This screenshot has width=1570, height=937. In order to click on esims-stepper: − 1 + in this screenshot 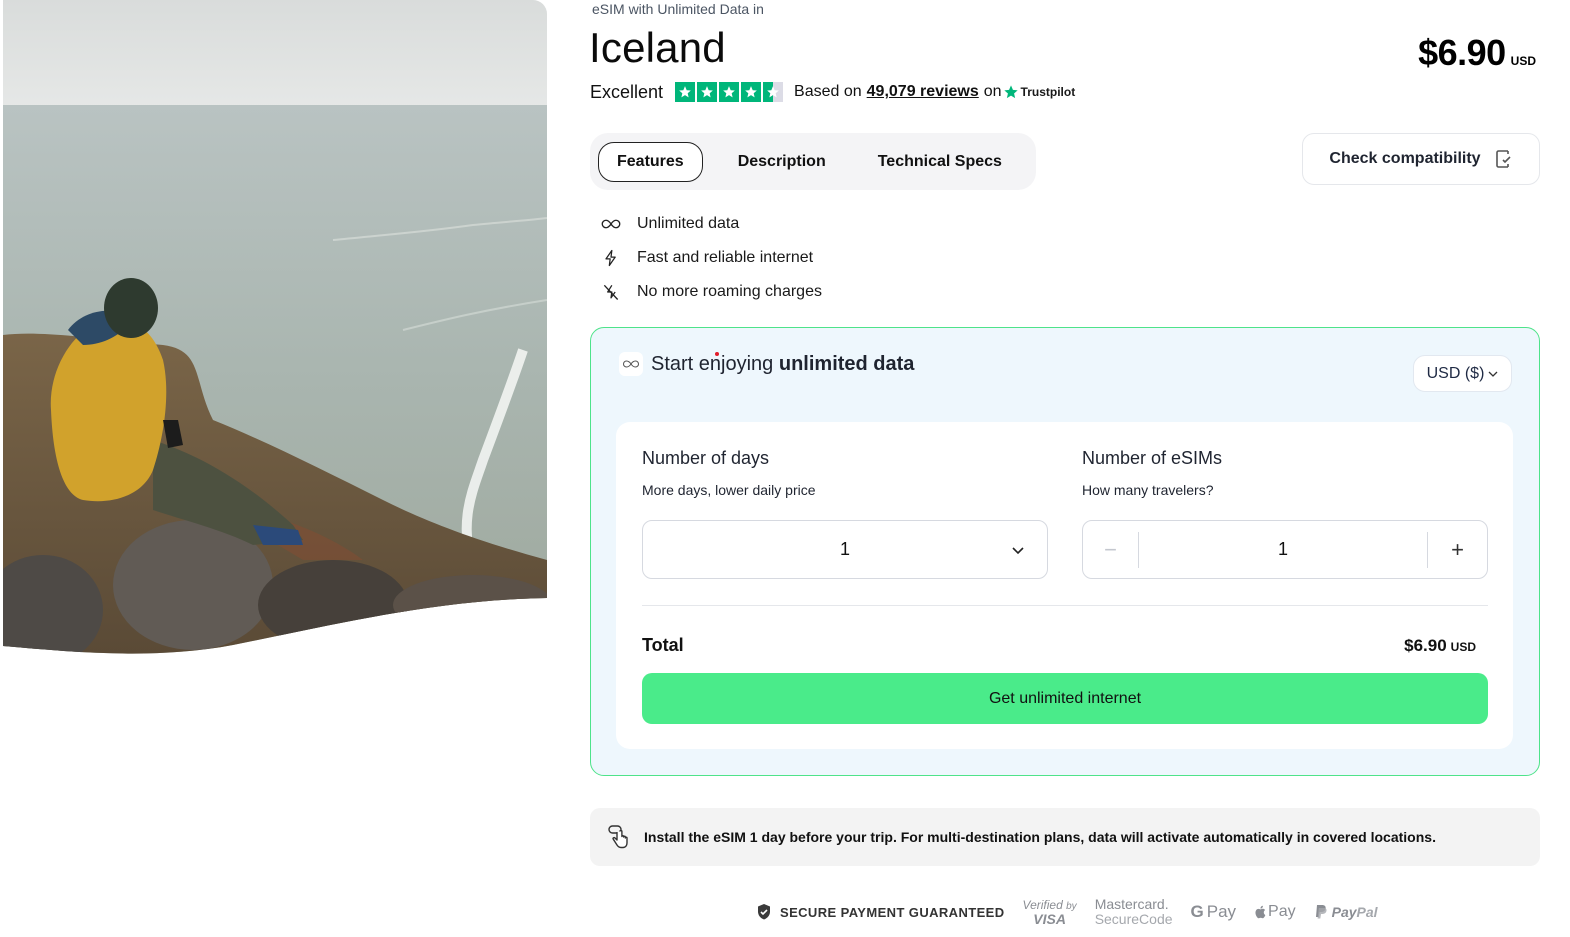, I will do `click(1285, 549)`.